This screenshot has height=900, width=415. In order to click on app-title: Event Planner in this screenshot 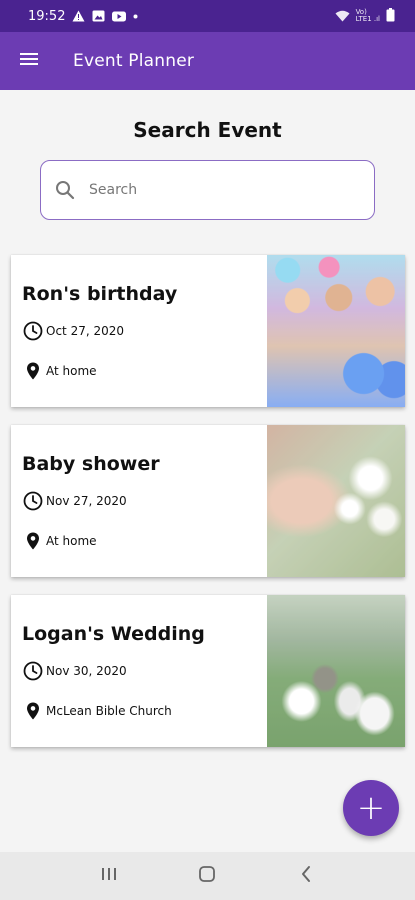, I will do `click(134, 61)`.